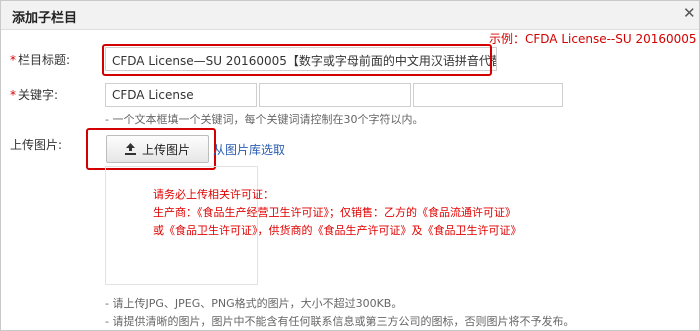 This screenshot has height=331, width=700. Describe the element at coordinates (151, 149) in the screenshot. I see `upload-button-highlight` at that location.